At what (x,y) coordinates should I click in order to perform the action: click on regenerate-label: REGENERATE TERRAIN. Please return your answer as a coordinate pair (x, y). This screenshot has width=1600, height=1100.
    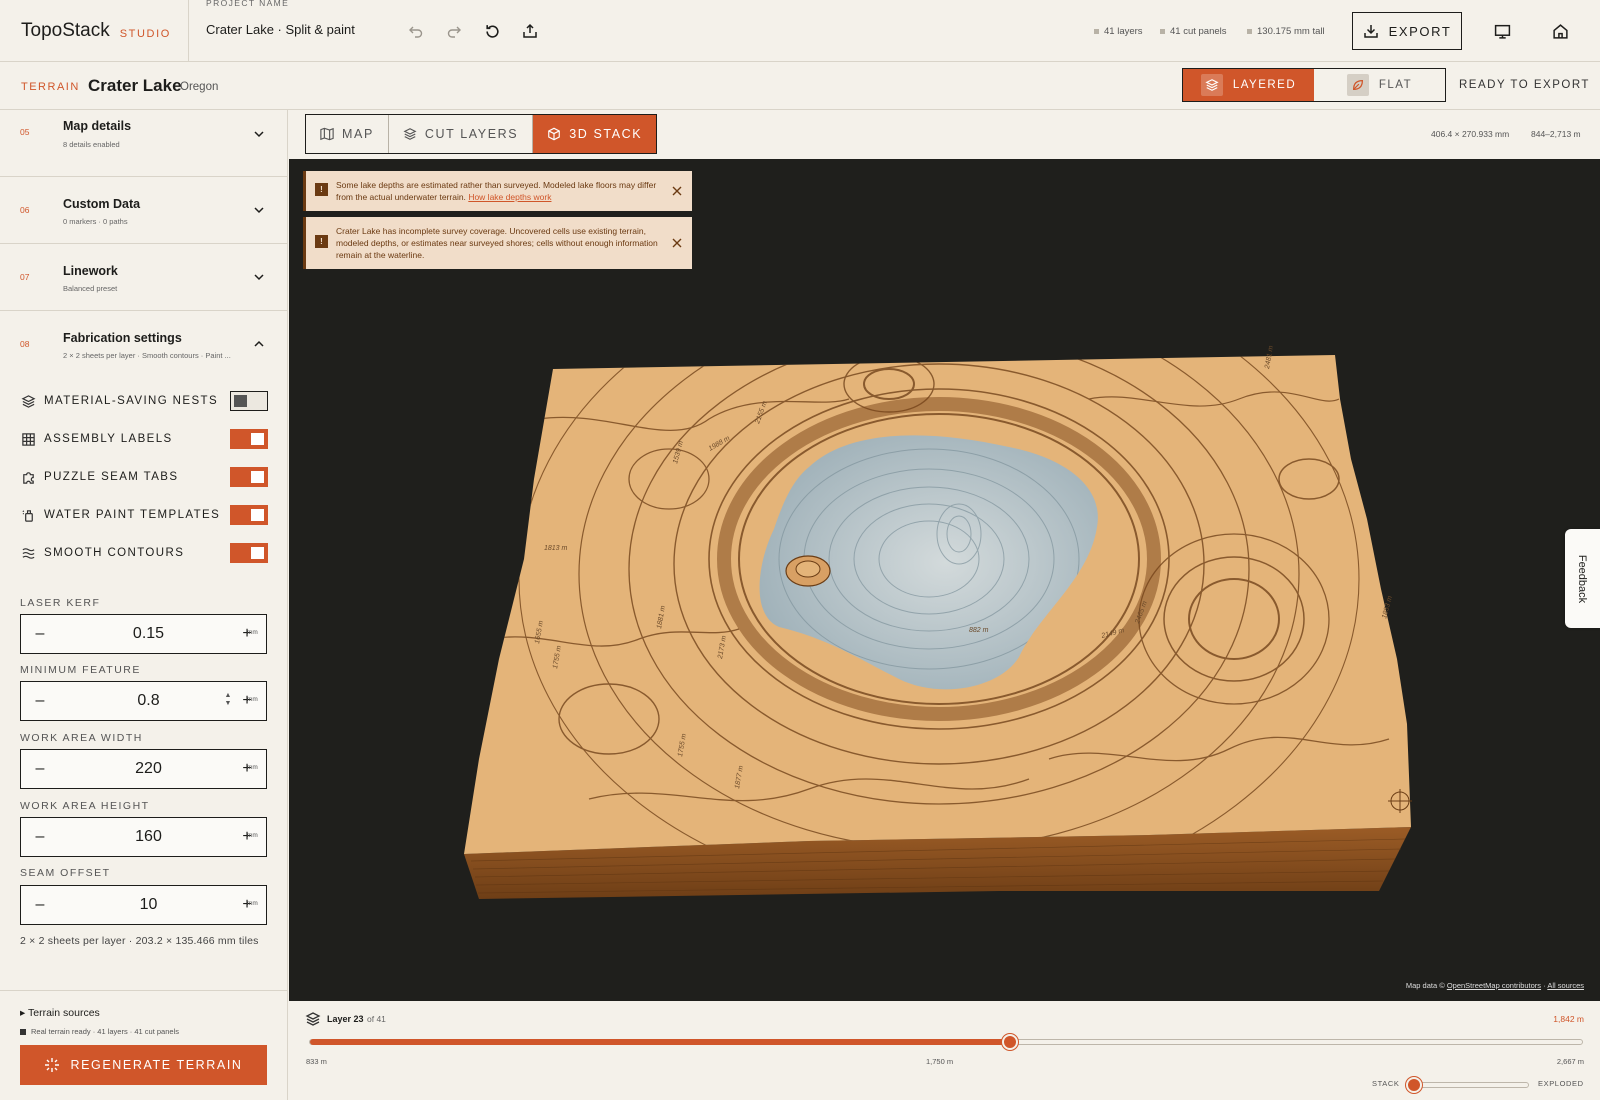
    Looking at the image, I should click on (156, 1065).